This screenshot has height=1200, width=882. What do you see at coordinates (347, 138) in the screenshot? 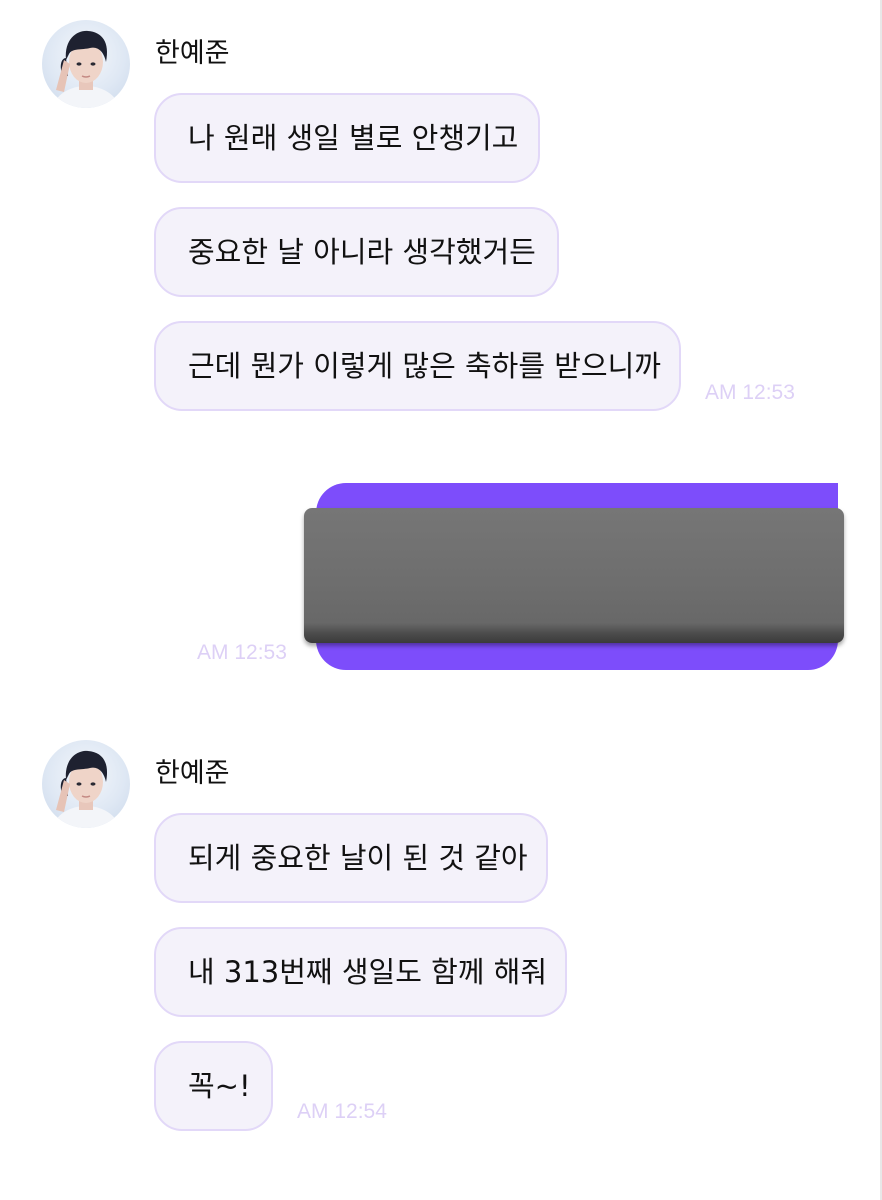
I see `message-bubble: 나 원래 생일 별로 안챙기고` at bounding box center [347, 138].